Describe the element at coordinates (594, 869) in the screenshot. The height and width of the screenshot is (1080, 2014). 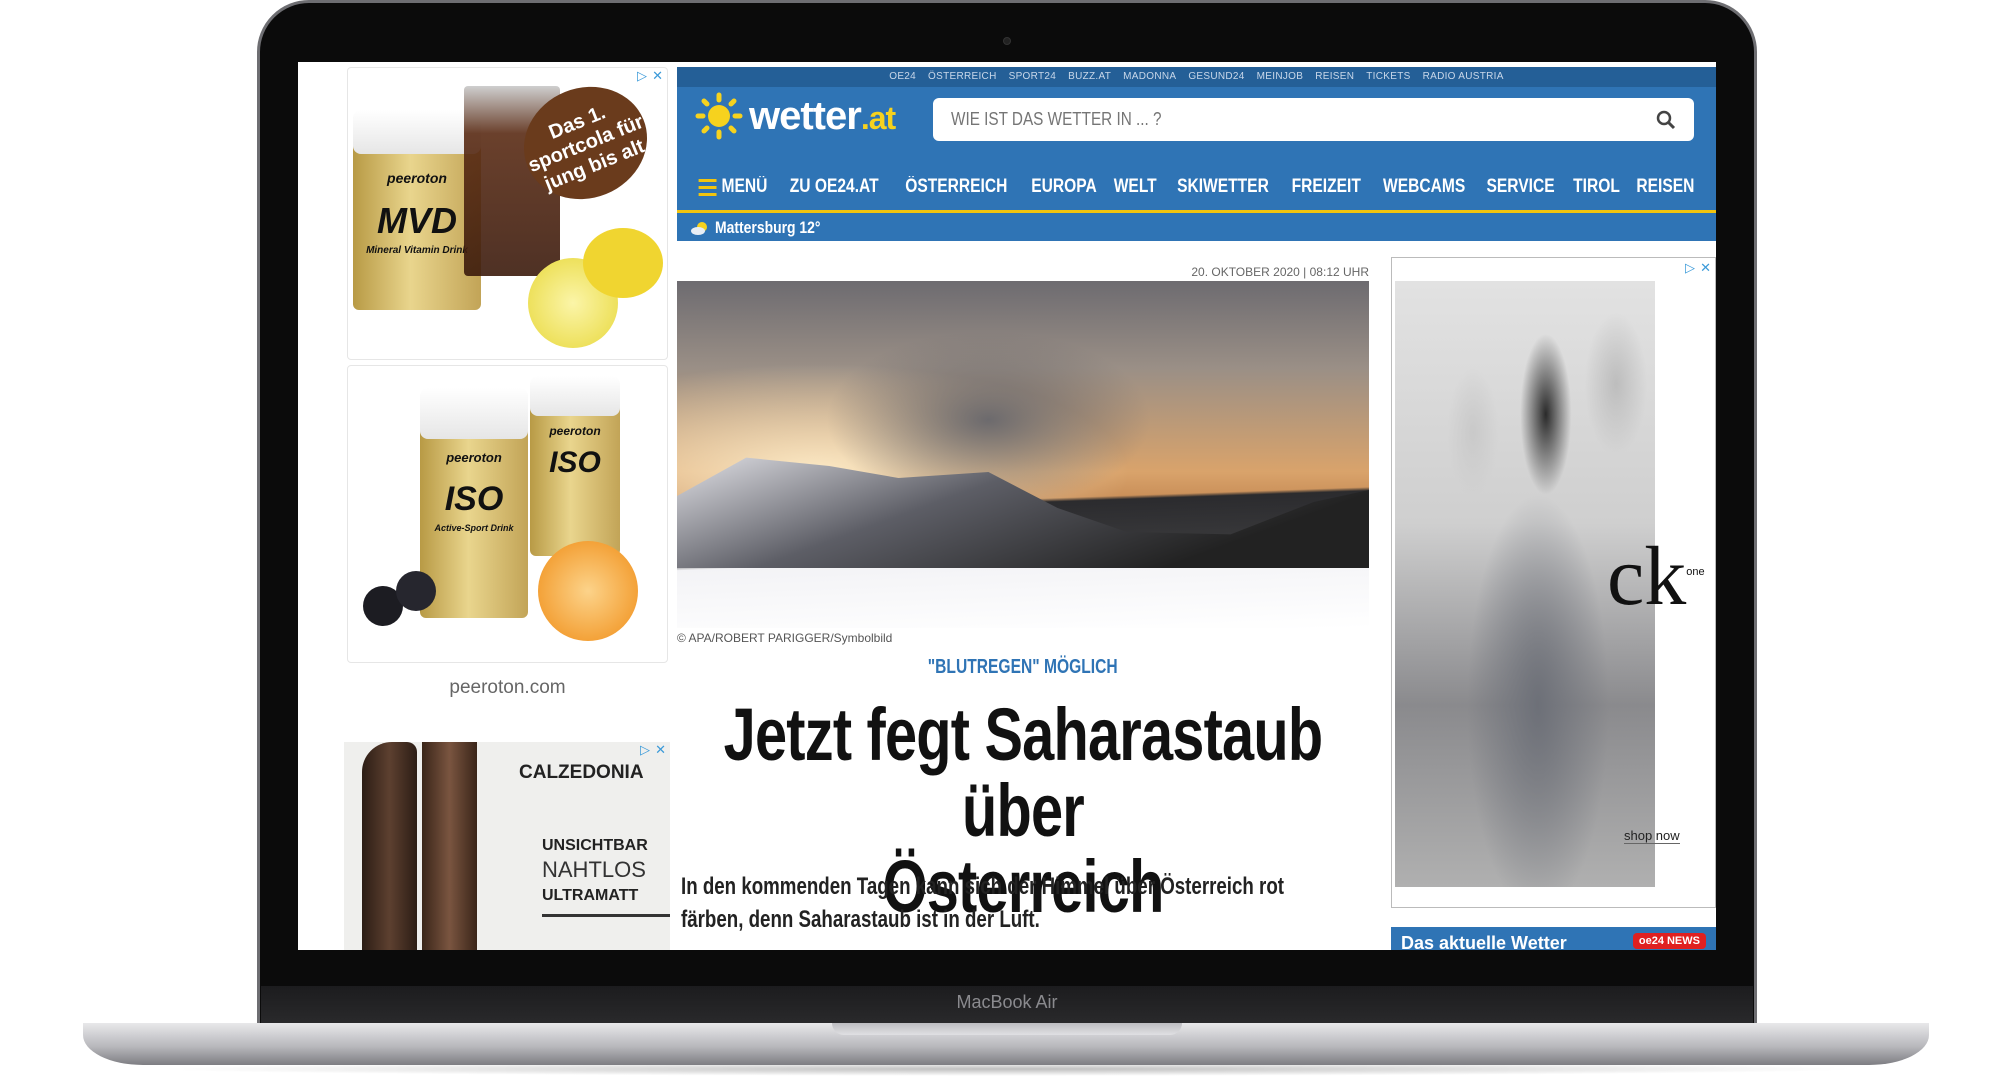
I see `ad-text: NAHTLOS` at that location.